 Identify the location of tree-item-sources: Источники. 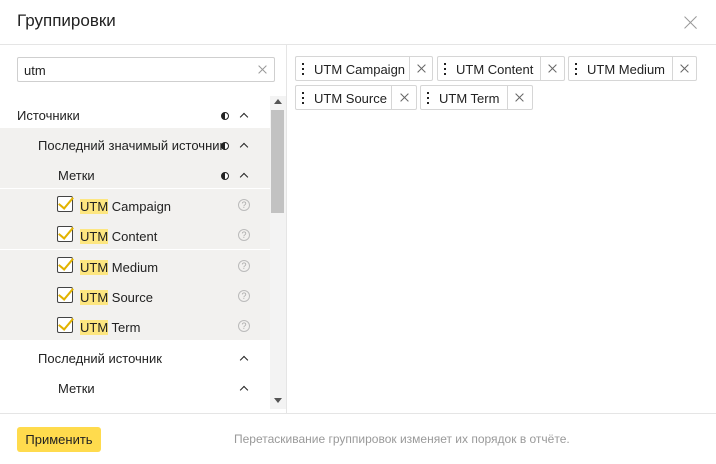
(135, 113).